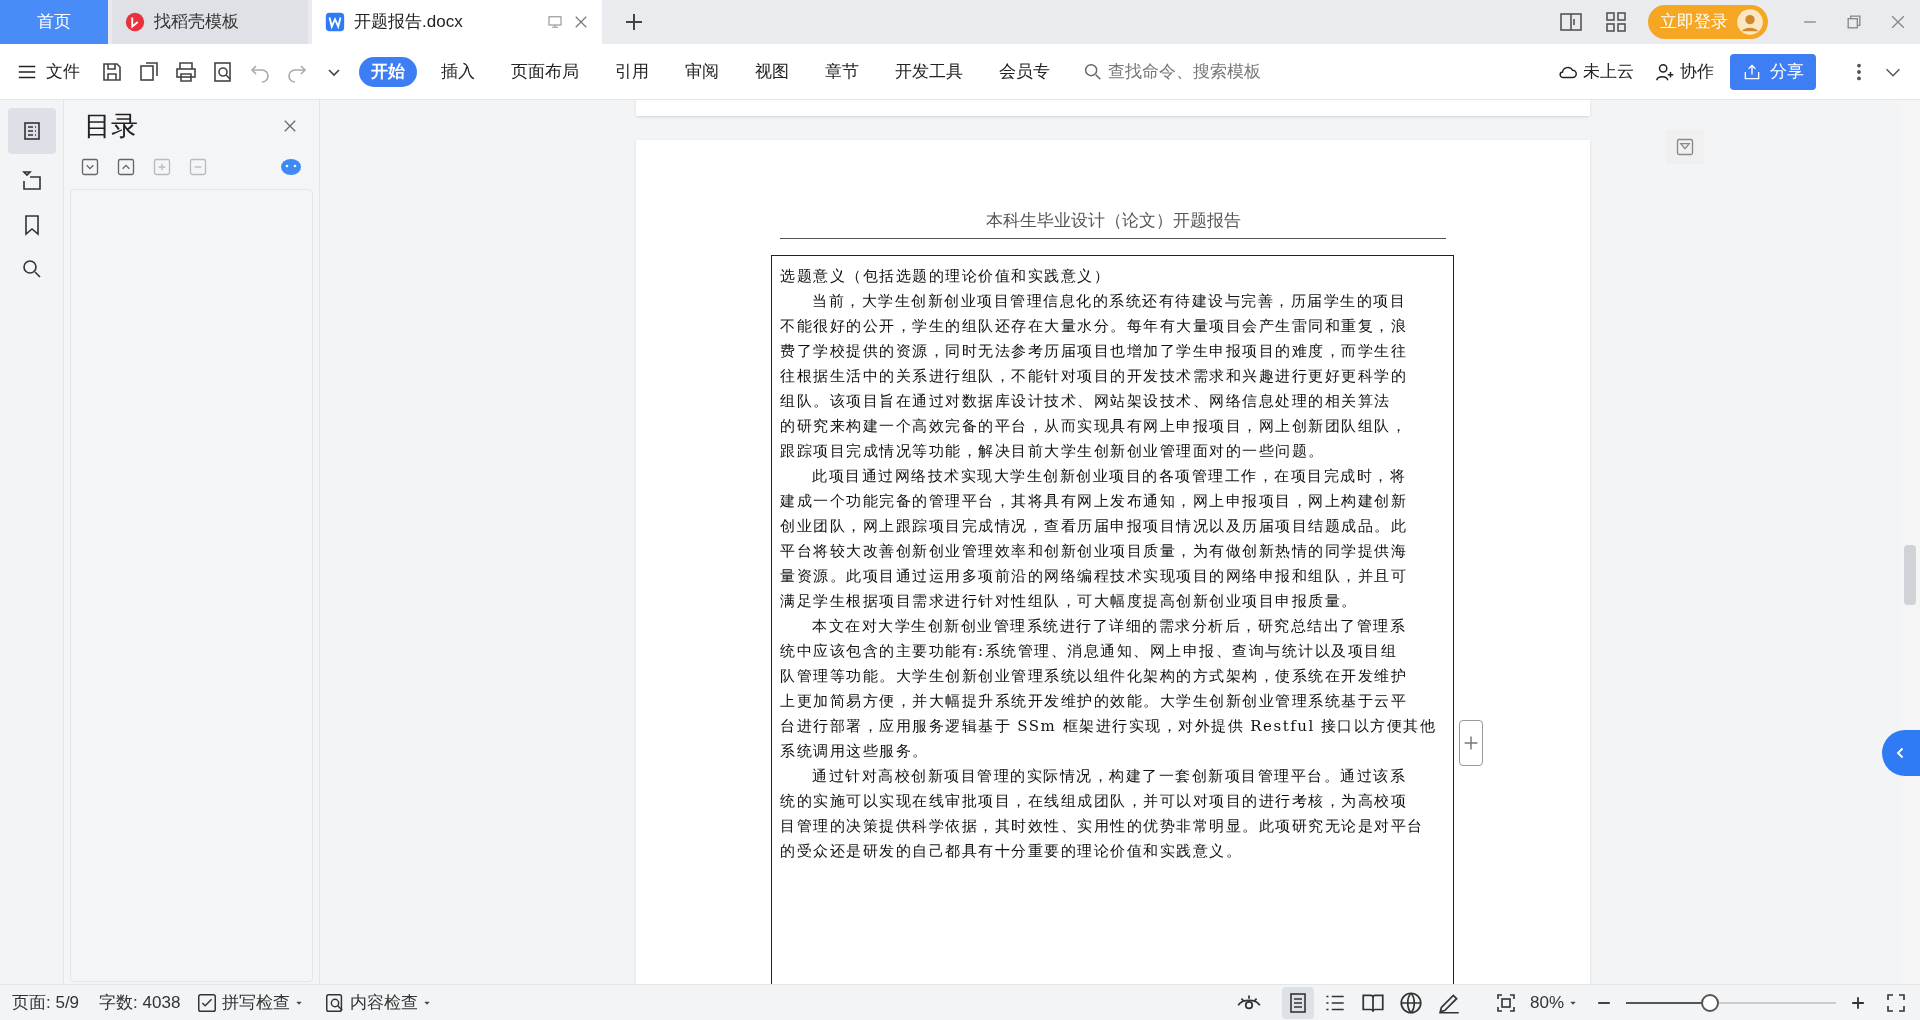 This screenshot has height=1020, width=1920. I want to click on section-heading: 选题意义（包括选题的理论价值和实践意义）, so click(945, 276).